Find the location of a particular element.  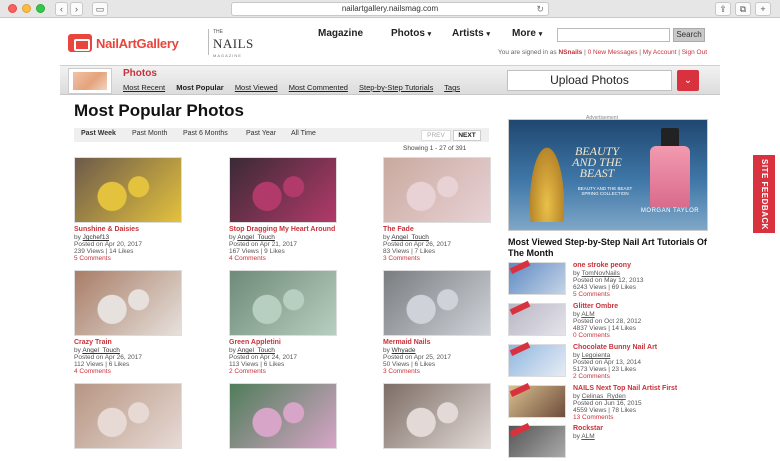

upload-photos-button: Upload Photos is located at coordinates (589, 80).